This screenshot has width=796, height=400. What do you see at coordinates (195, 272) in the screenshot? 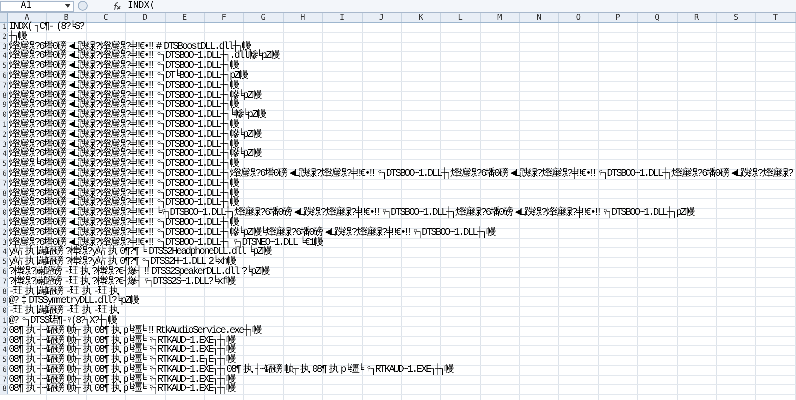
I see `cell-text: DTSS2SpeakerDLL.dll` at bounding box center [195, 272].